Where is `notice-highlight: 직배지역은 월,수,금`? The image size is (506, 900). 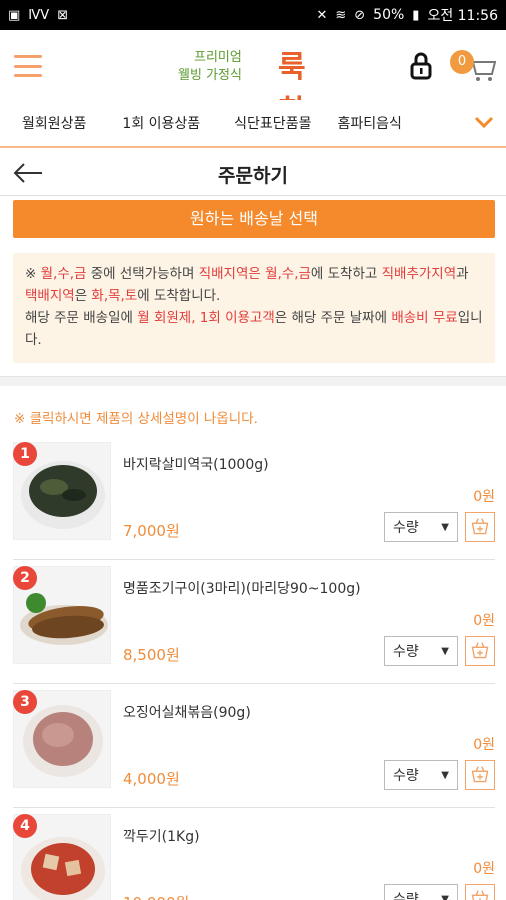 notice-highlight: 직배지역은 월,수,금 is located at coordinates (254, 274).